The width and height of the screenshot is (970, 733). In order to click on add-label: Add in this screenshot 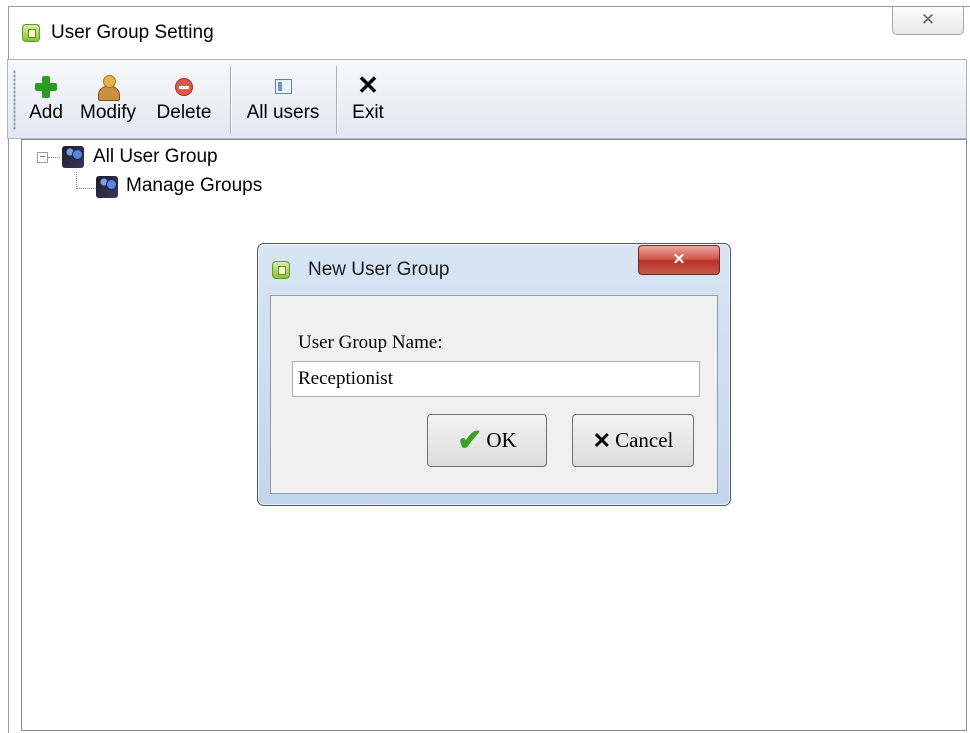, I will do `click(46, 112)`.